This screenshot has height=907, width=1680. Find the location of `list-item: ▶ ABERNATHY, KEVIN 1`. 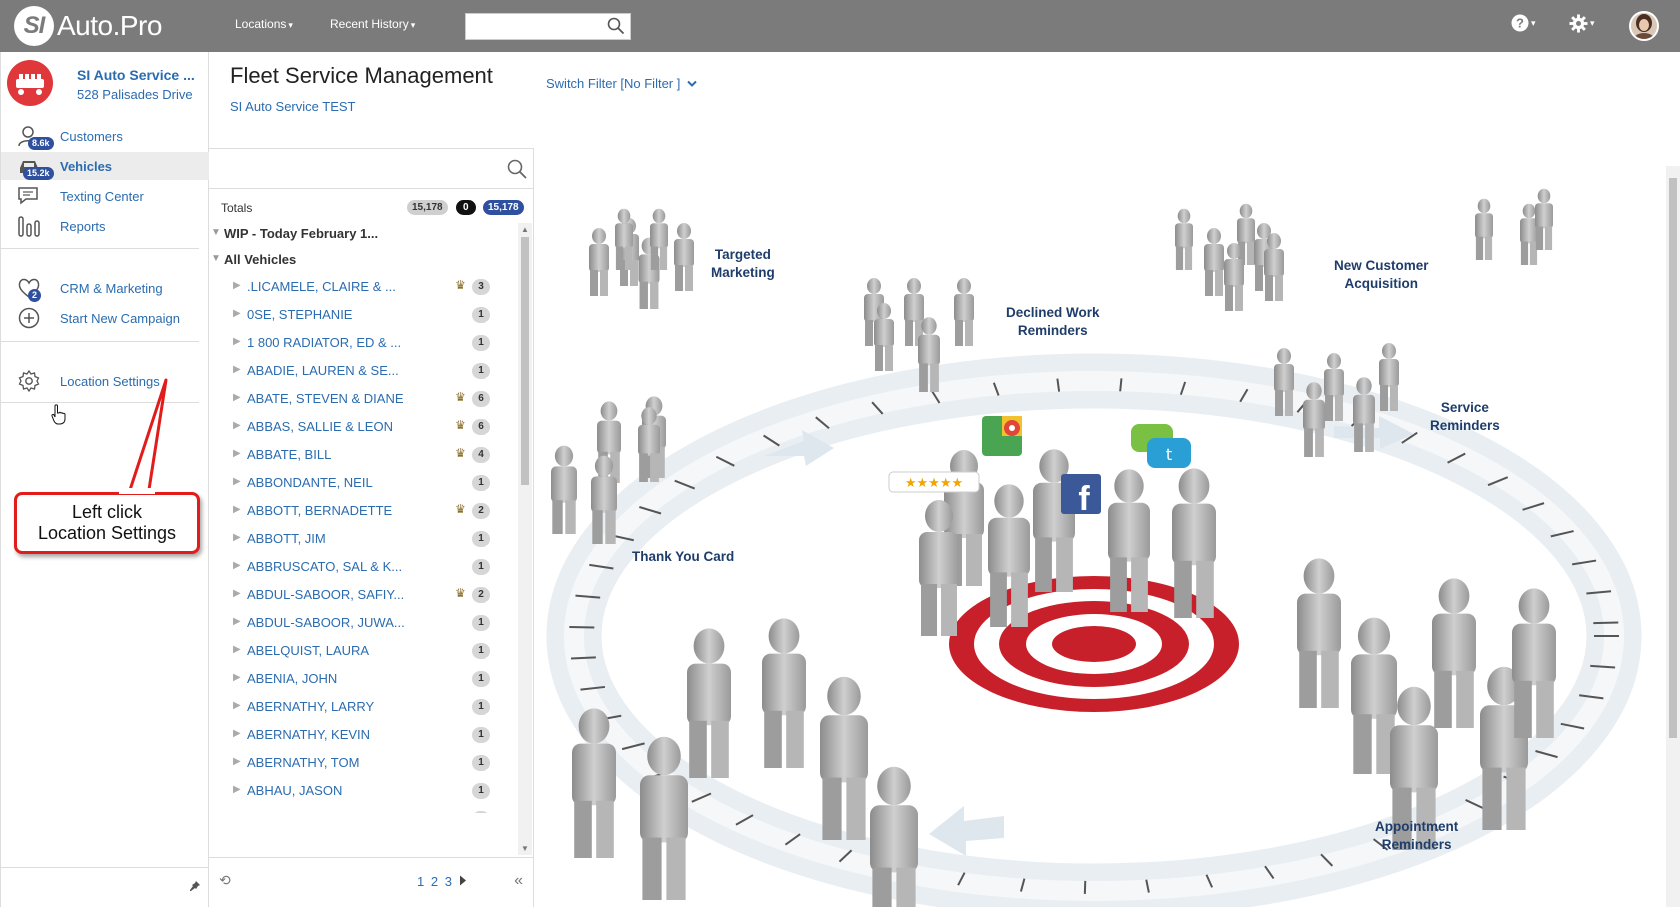

list-item: ▶ ABERNATHY, KEVIN 1 is located at coordinates (363, 735).